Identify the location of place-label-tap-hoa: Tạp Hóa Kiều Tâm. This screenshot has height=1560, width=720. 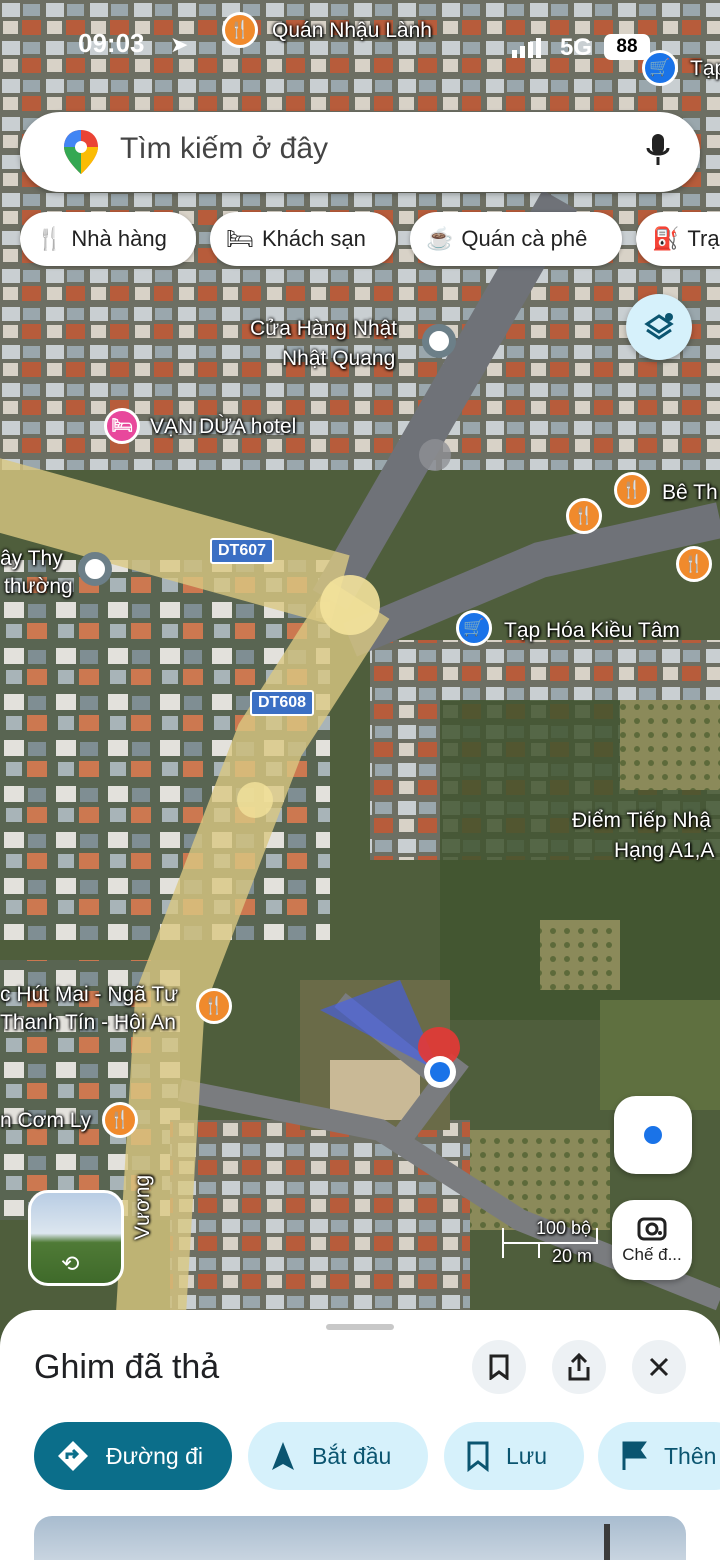
(592, 631).